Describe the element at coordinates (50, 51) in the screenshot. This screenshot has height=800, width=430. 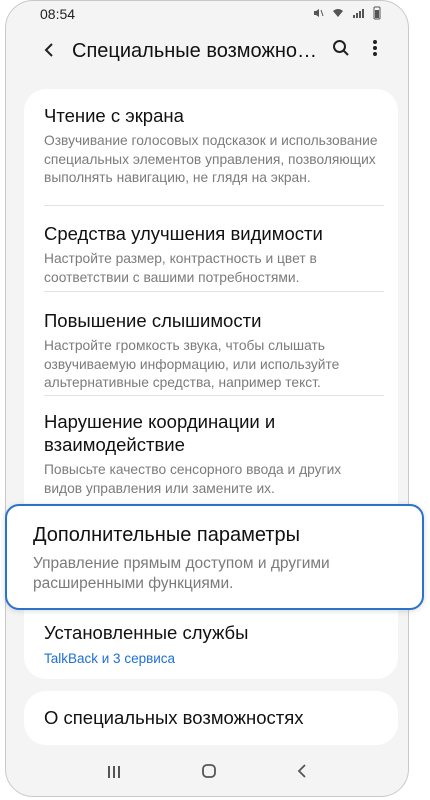
I see `arrow-left-icon` at that location.